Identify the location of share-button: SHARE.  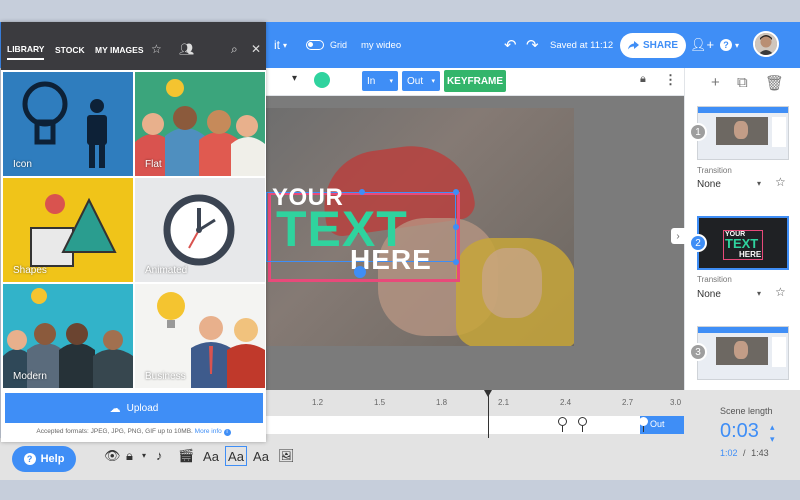
(653, 45).